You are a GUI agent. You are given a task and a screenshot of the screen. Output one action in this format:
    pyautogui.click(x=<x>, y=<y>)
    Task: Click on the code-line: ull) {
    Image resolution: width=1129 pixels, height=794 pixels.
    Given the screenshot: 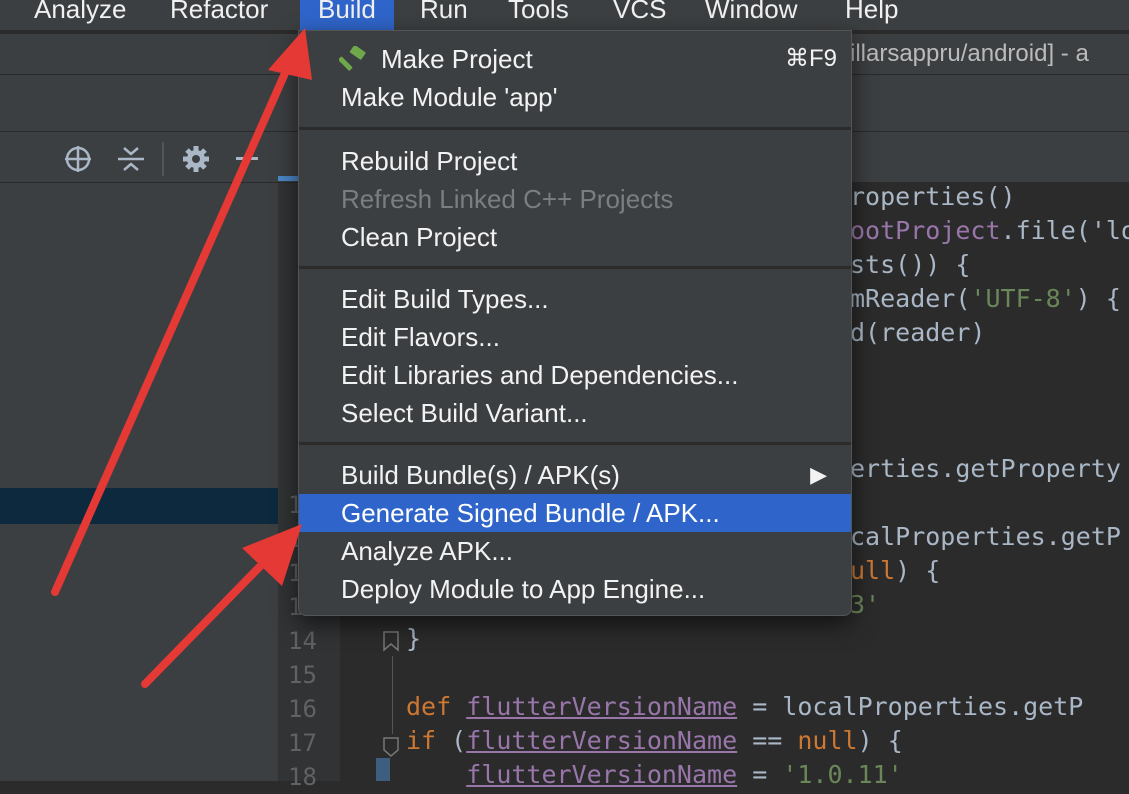 What is the action you would take?
    pyautogui.click(x=895, y=571)
    